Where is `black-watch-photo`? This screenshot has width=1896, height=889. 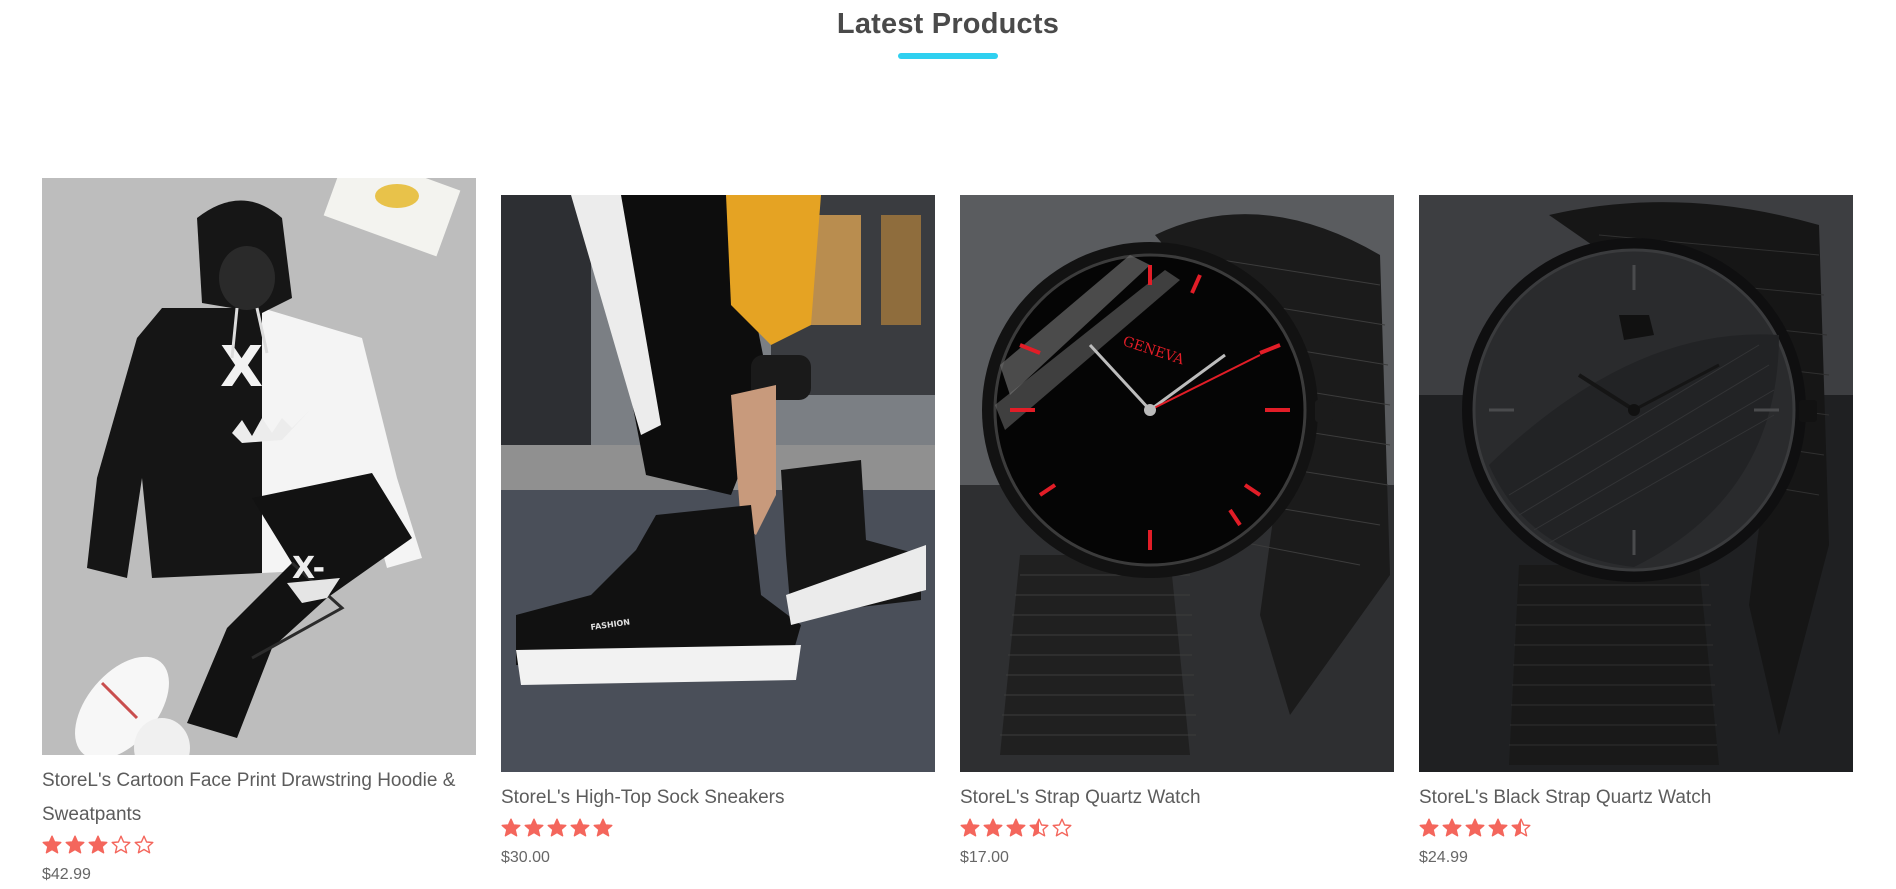 black-watch-photo is located at coordinates (1636, 483).